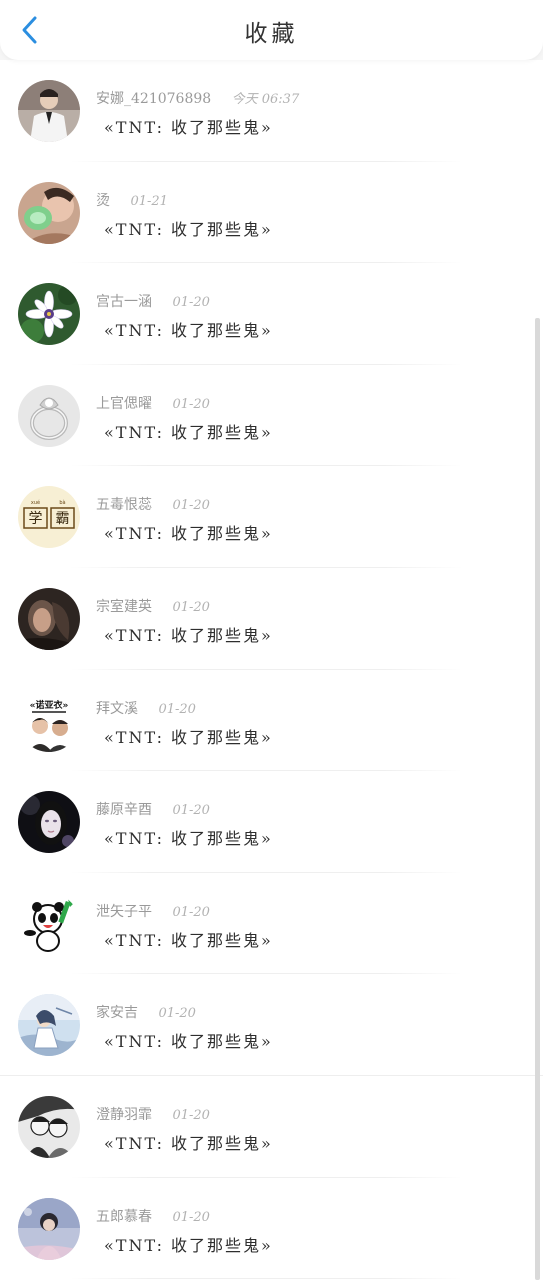 Image resolution: width=543 pixels, height=1280 pixels. Describe the element at coordinates (153, 1216) in the screenshot. I see `item-meta: 五郎慕春 01-20` at that location.